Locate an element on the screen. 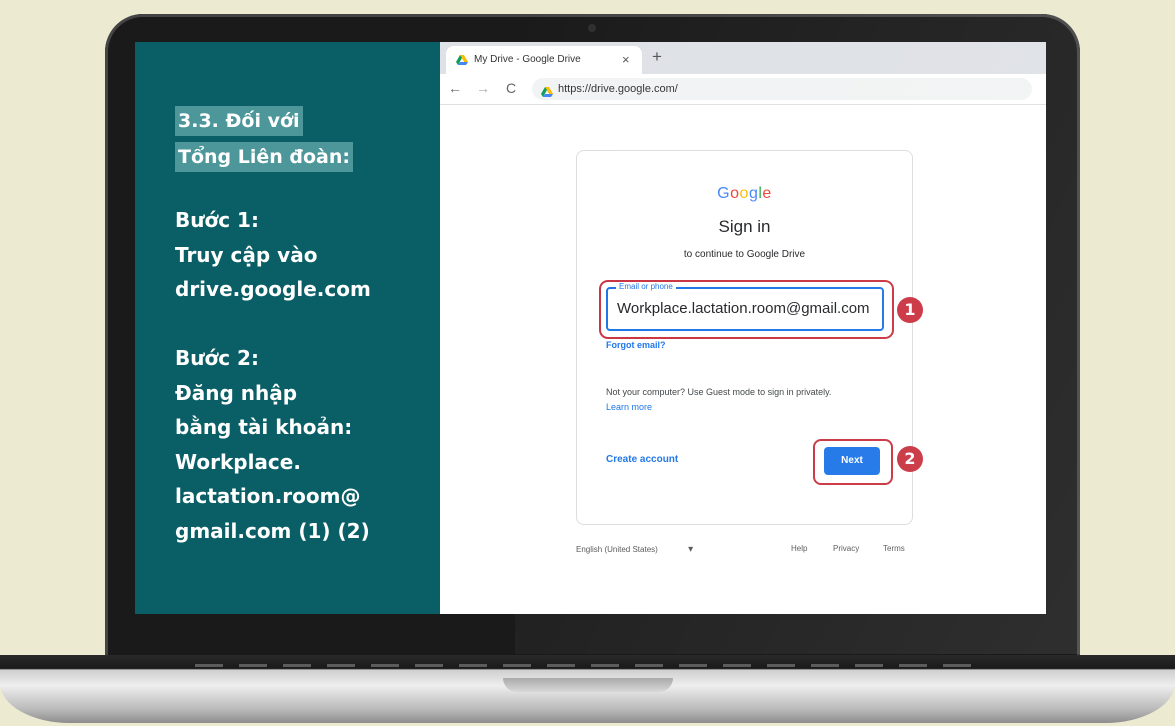  step1-line2: drive.google.com is located at coordinates (273, 289).